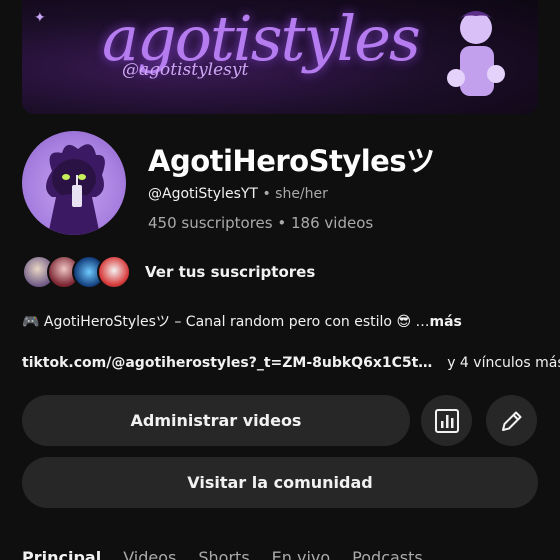  I want to click on bar-chart-icon, so click(446, 420).